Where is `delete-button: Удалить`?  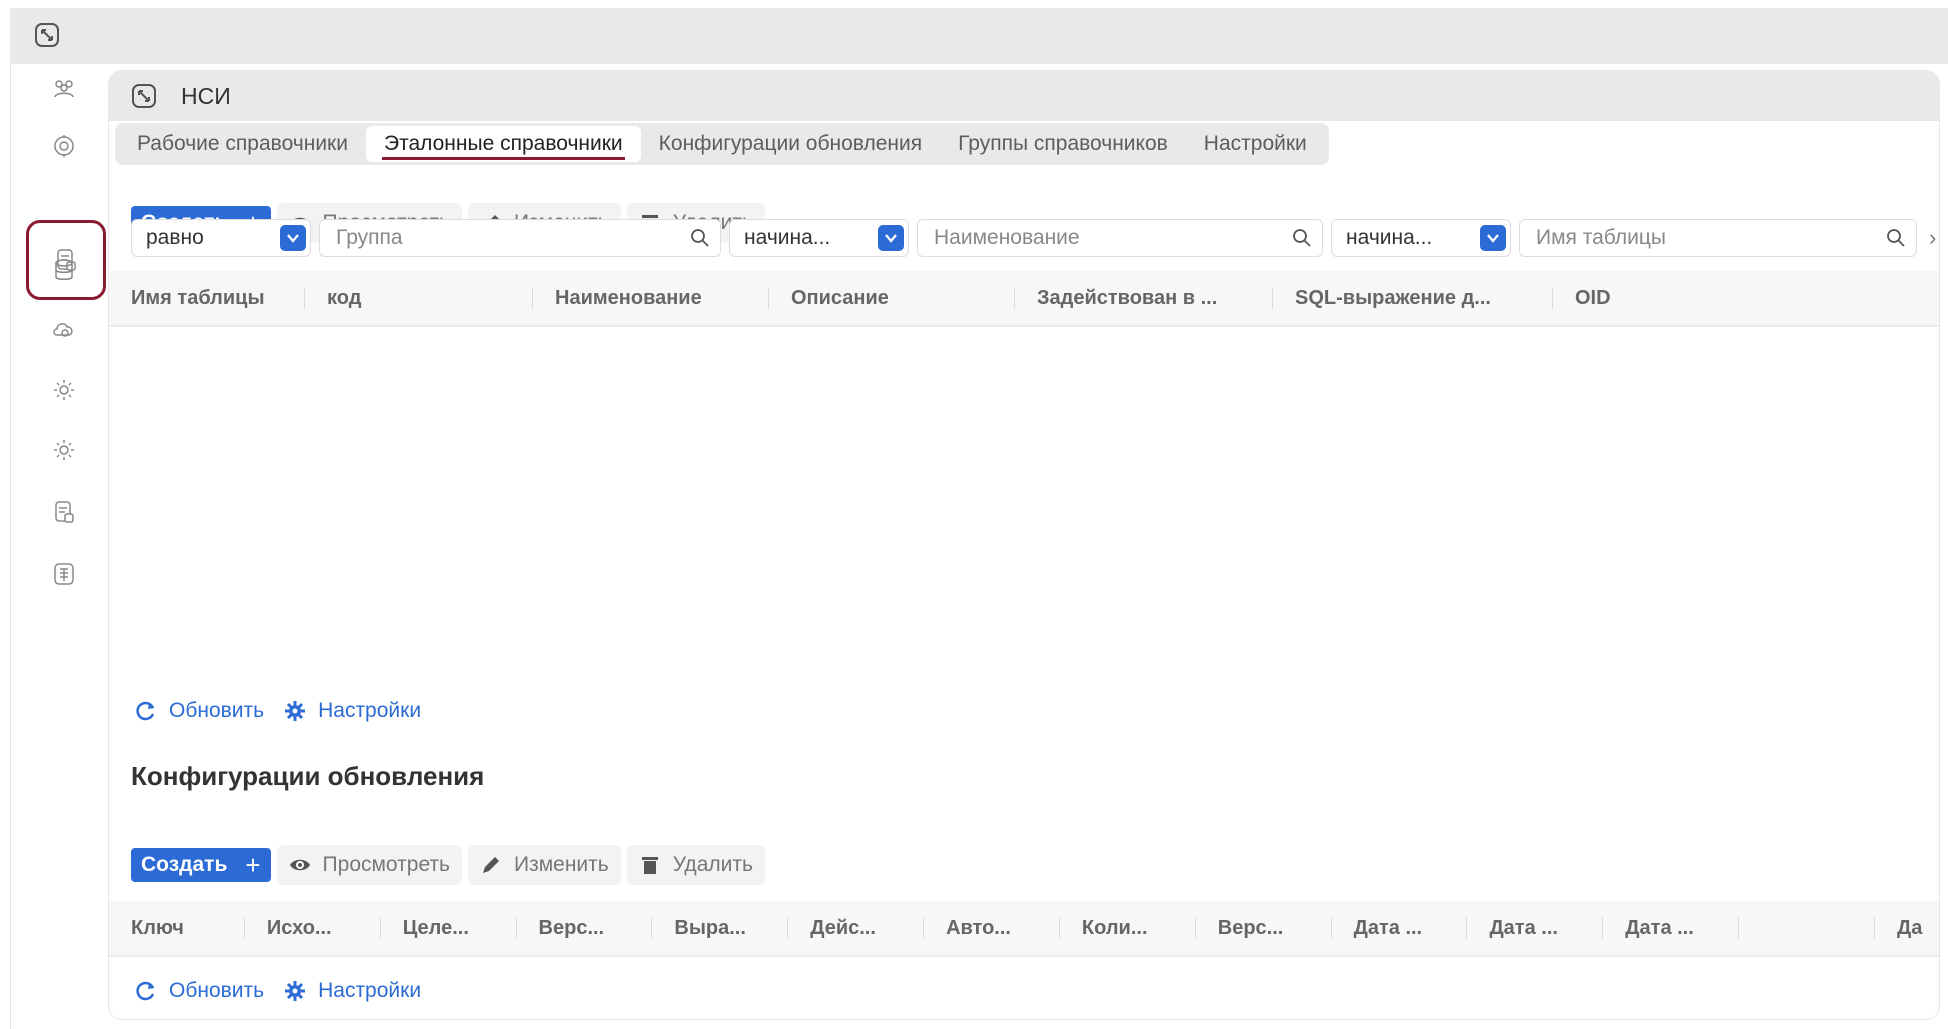 delete-button: Удалить is located at coordinates (695, 865).